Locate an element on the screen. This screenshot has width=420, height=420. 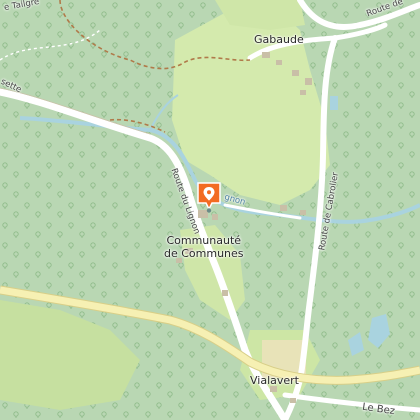
place-label-communaute-line1: Communauté is located at coordinates (204, 240).